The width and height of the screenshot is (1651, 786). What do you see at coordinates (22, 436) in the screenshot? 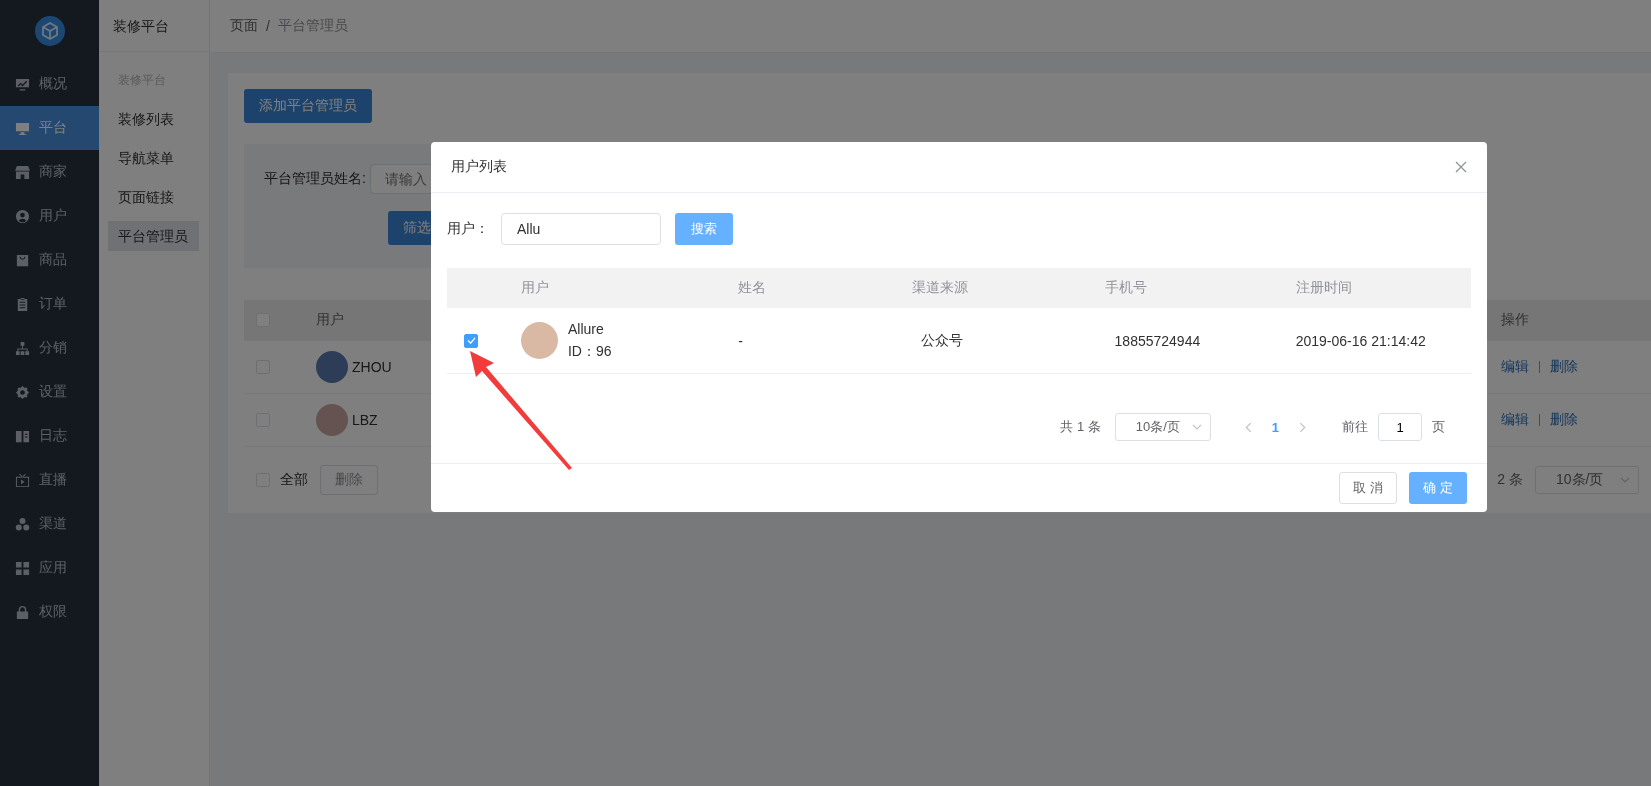
I see `book-icon` at bounding box center [22, 436].